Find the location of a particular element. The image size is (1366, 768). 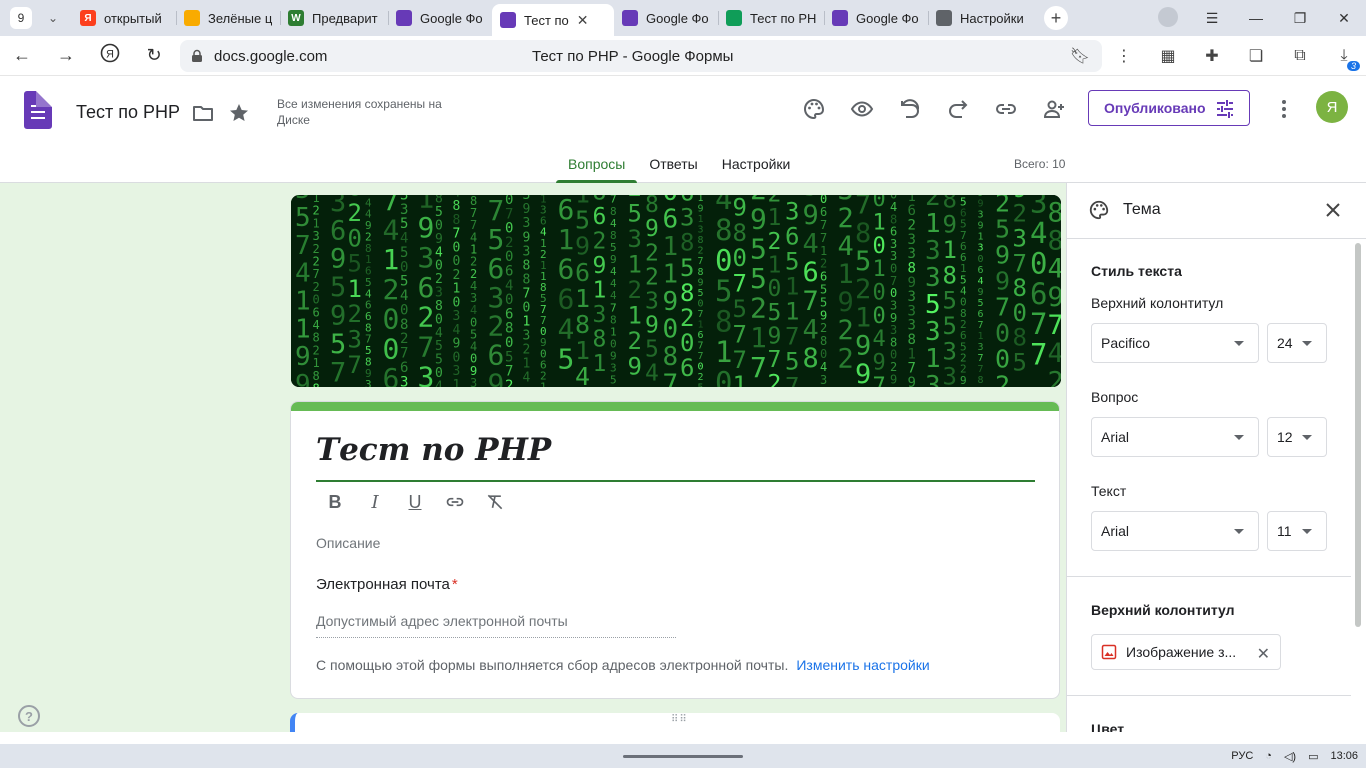

tab-count-button: 9 is located at coordinates (21, 18).